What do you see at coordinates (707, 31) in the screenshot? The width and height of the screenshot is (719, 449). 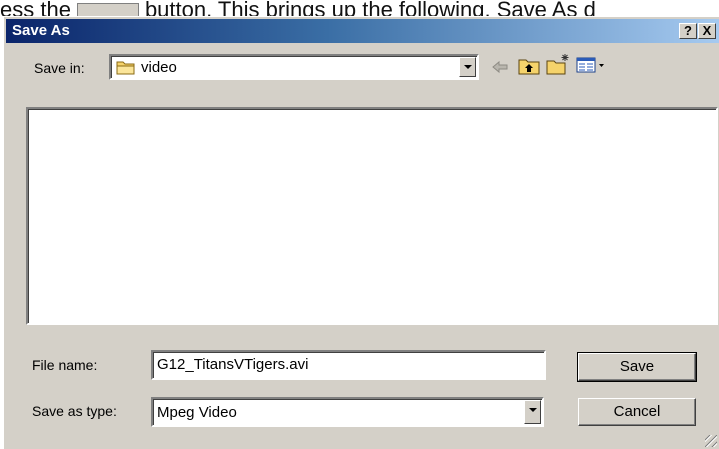 I see `close-button: X` at bounding box center [707, 31].